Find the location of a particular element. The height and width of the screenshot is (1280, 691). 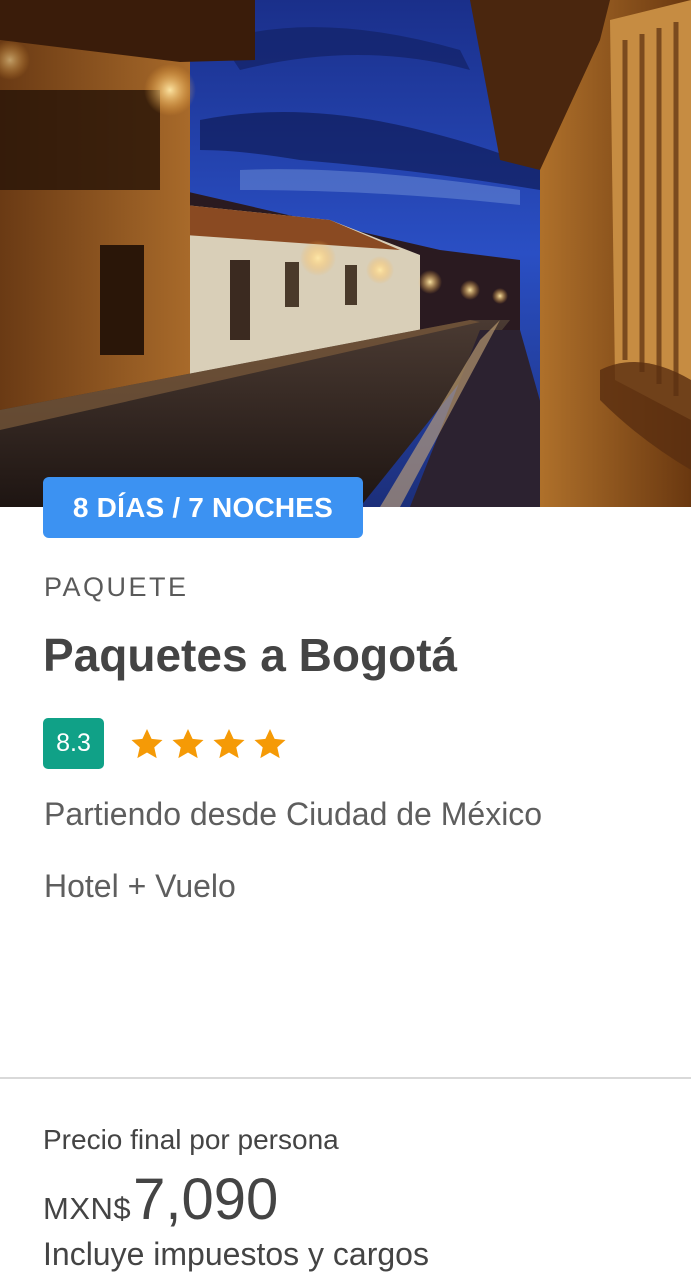

star-rating is located at coordinates (208, 744).